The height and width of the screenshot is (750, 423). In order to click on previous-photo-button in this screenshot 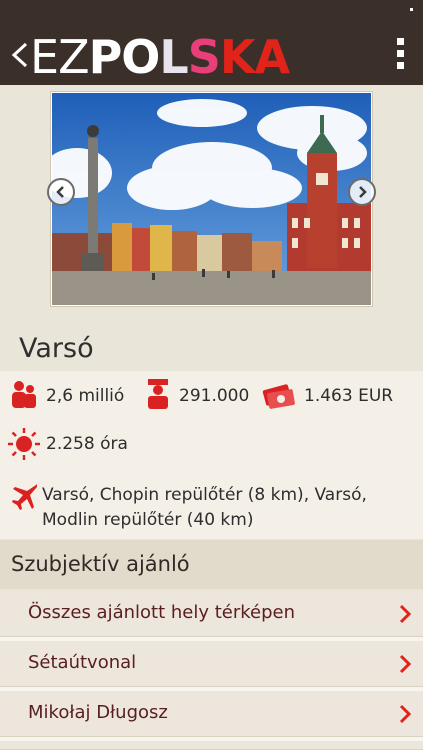, I will do `click(61, 192)`.